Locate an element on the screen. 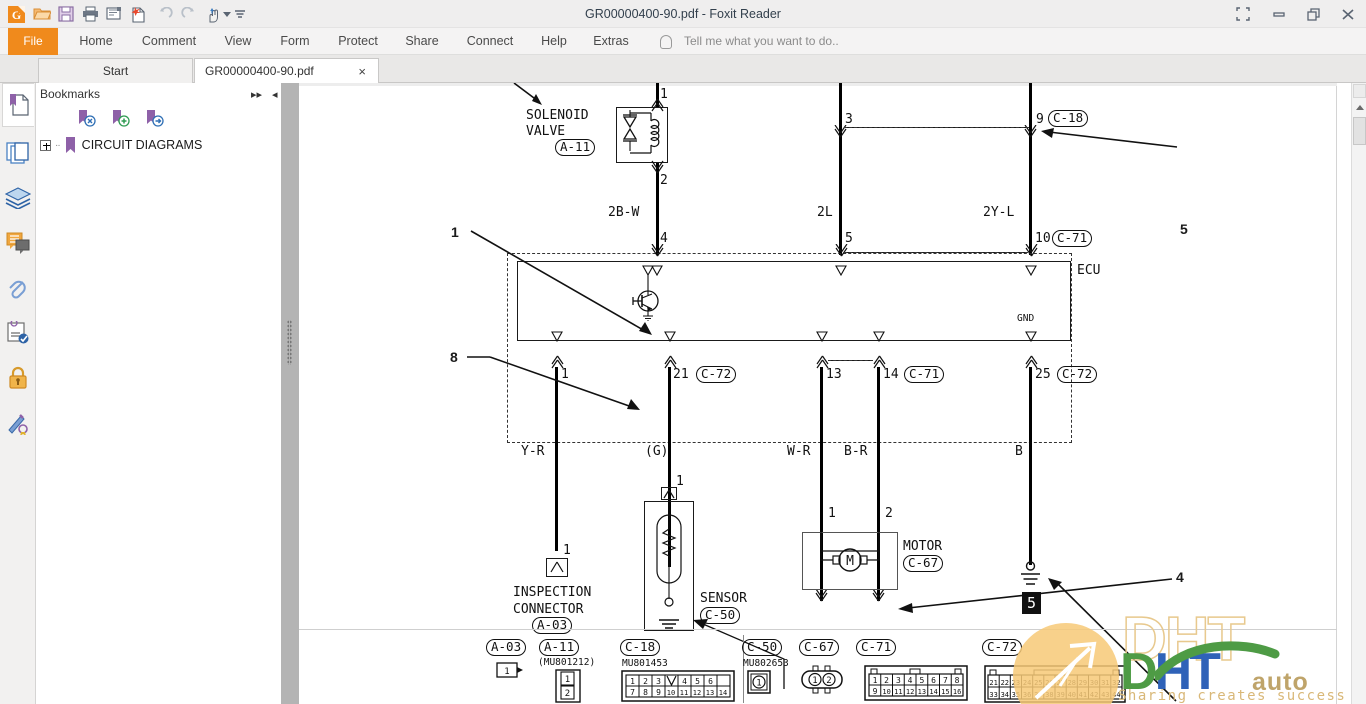 The width and height of the screenshot is (1366, 704). delete-bookmark-icon is located at coordinates (87, 120).